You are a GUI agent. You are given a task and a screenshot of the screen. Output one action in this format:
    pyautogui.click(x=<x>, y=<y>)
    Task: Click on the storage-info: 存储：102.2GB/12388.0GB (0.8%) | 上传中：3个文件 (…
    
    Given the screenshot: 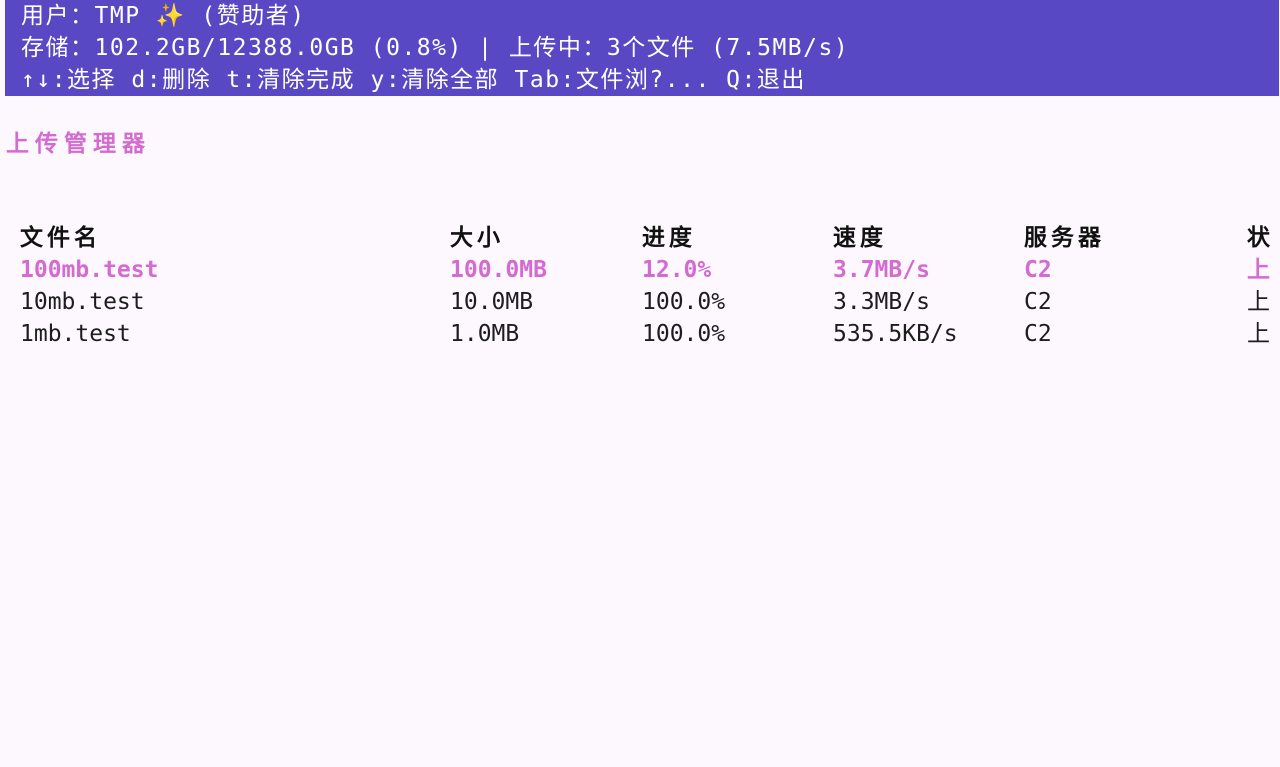 What is the action you would take?
    pyautogui.click(x=435, y=48)
    